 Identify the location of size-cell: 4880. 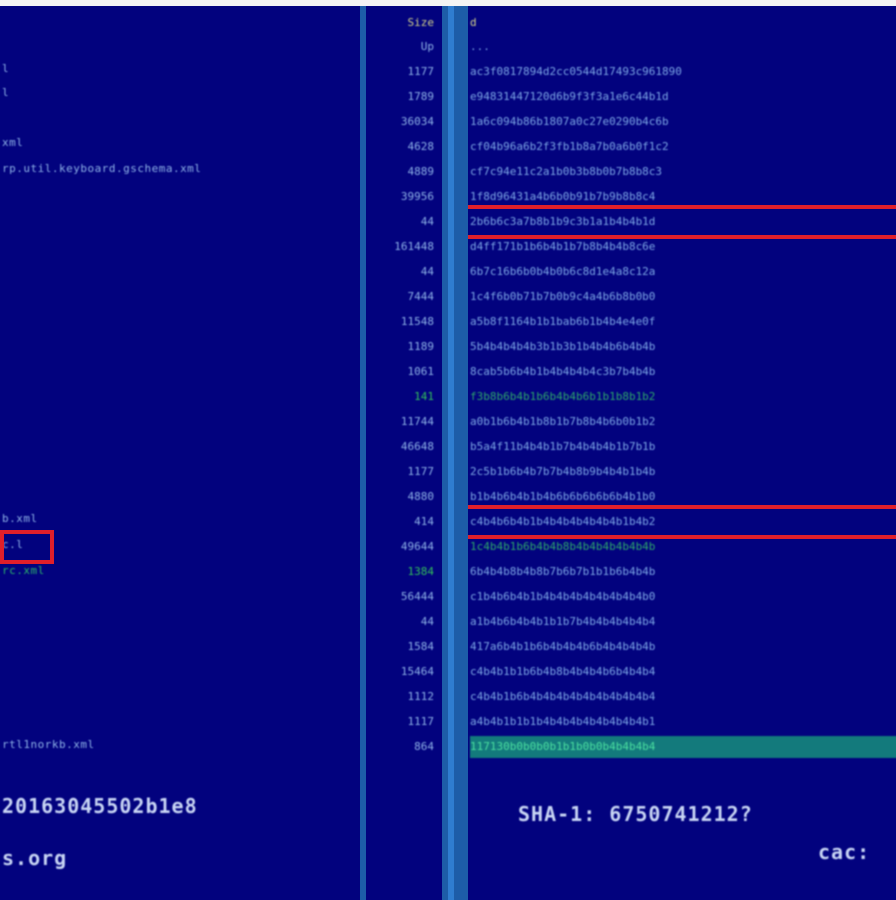
(421, 496).